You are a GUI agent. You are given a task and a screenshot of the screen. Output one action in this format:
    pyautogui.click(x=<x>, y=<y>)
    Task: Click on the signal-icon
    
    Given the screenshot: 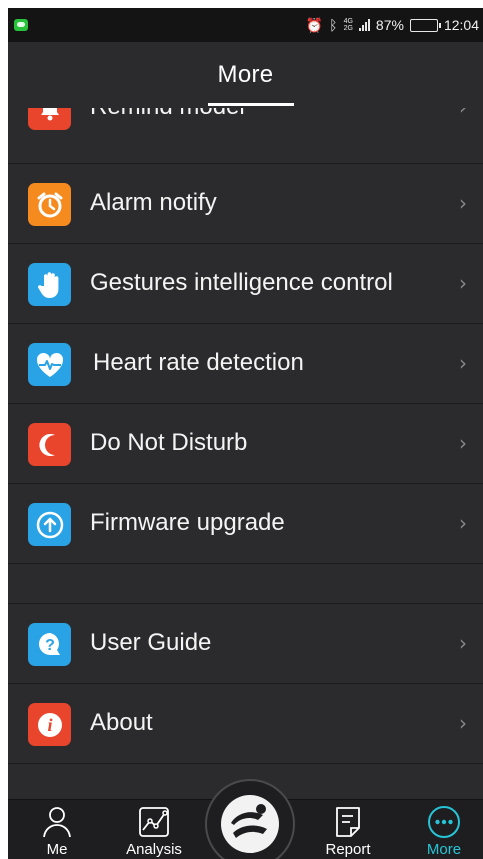 What is the action you would take?
    pyautogui.click(x=364, y=25)
    